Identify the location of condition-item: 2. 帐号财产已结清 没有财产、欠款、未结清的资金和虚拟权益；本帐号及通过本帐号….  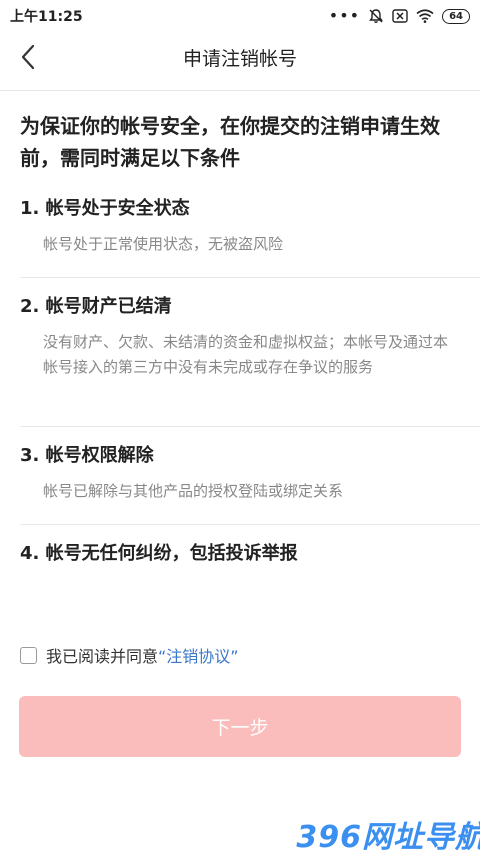
(240, 337).